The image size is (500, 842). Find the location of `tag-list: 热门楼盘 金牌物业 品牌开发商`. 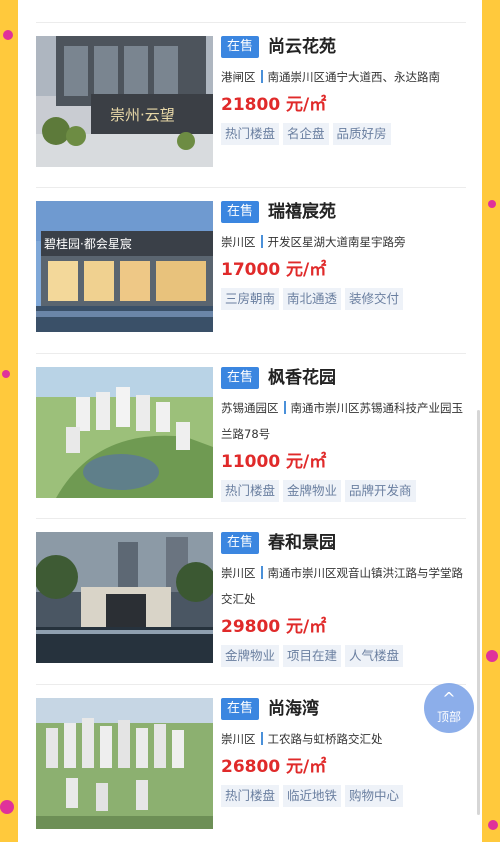

tag-list: 热门楼盘 金牌物业 品牌开发商 is located at coordinates (346, 491).